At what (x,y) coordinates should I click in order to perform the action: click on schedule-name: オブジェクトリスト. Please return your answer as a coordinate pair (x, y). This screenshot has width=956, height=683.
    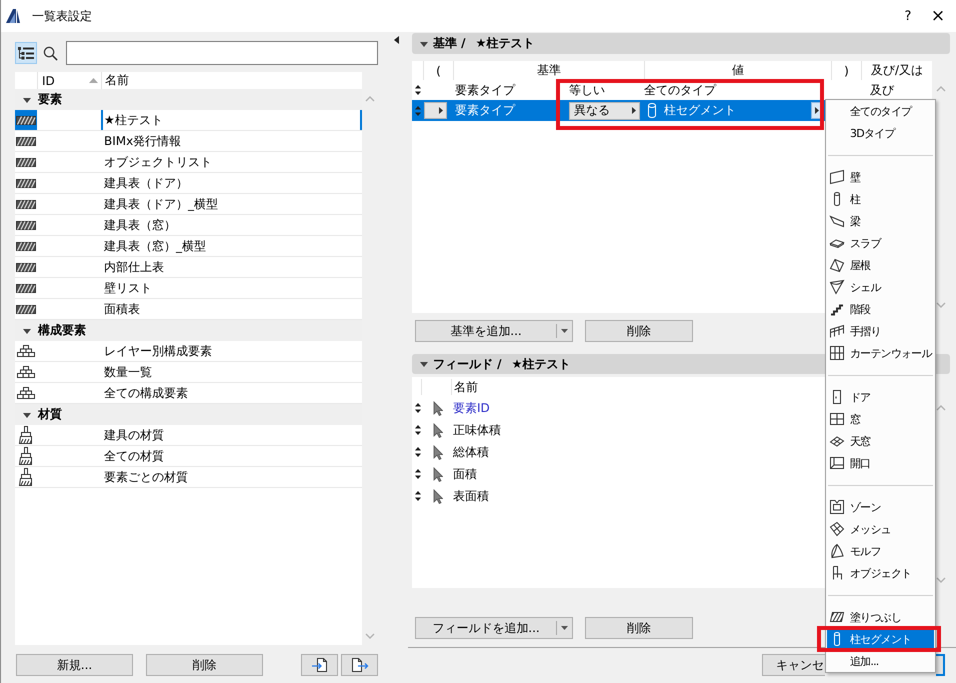
    Looking at the image, I should click on (158, 162).